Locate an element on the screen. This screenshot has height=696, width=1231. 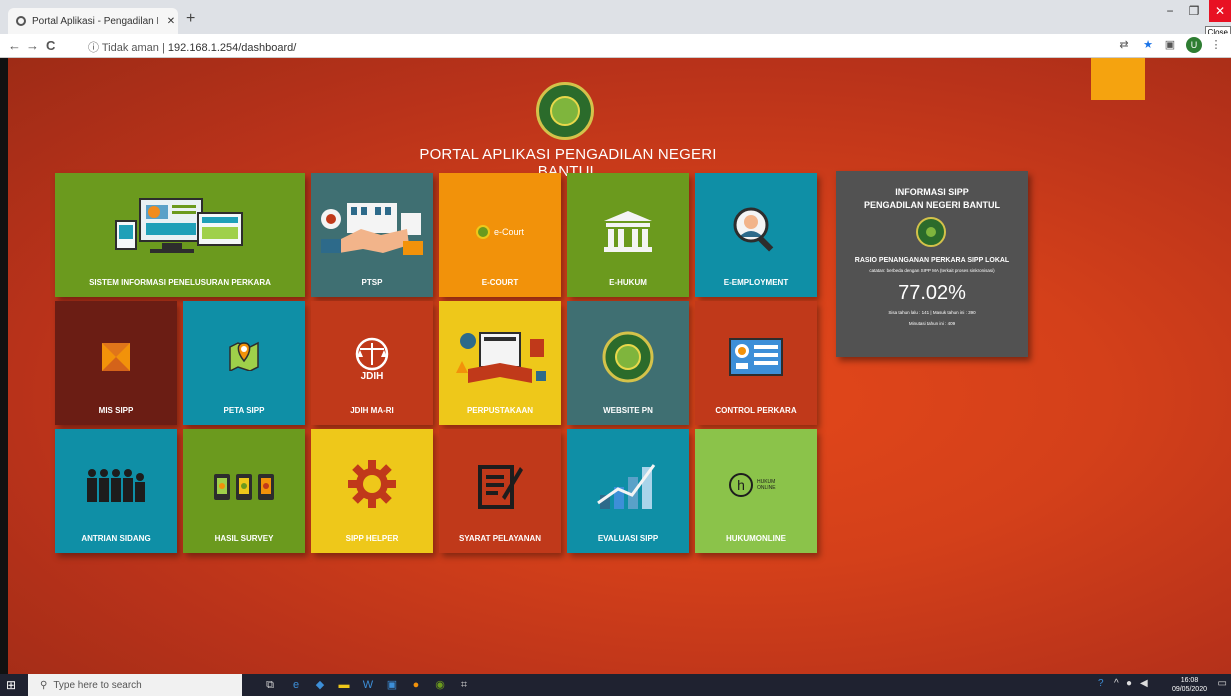
tile-label: SYARAT PELAYANAN is located at coordinates (500, 538).